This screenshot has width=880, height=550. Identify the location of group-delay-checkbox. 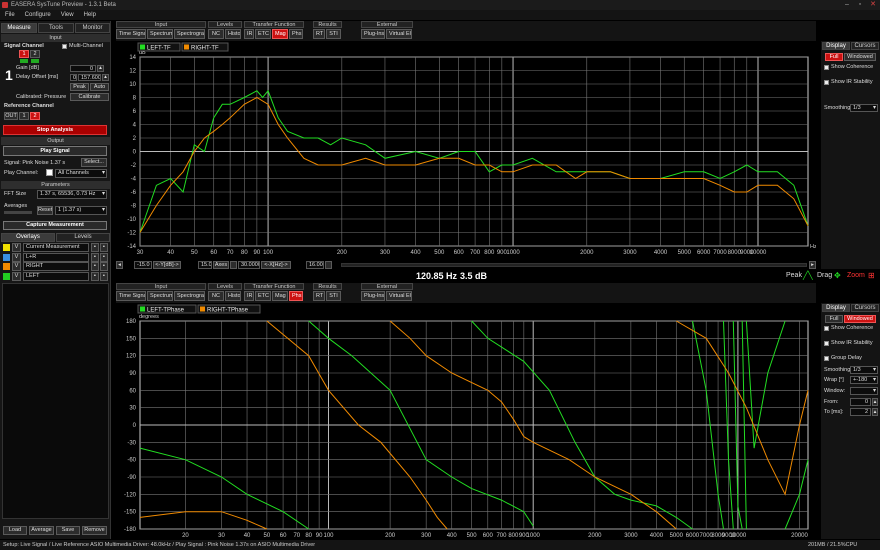
(826, 358).